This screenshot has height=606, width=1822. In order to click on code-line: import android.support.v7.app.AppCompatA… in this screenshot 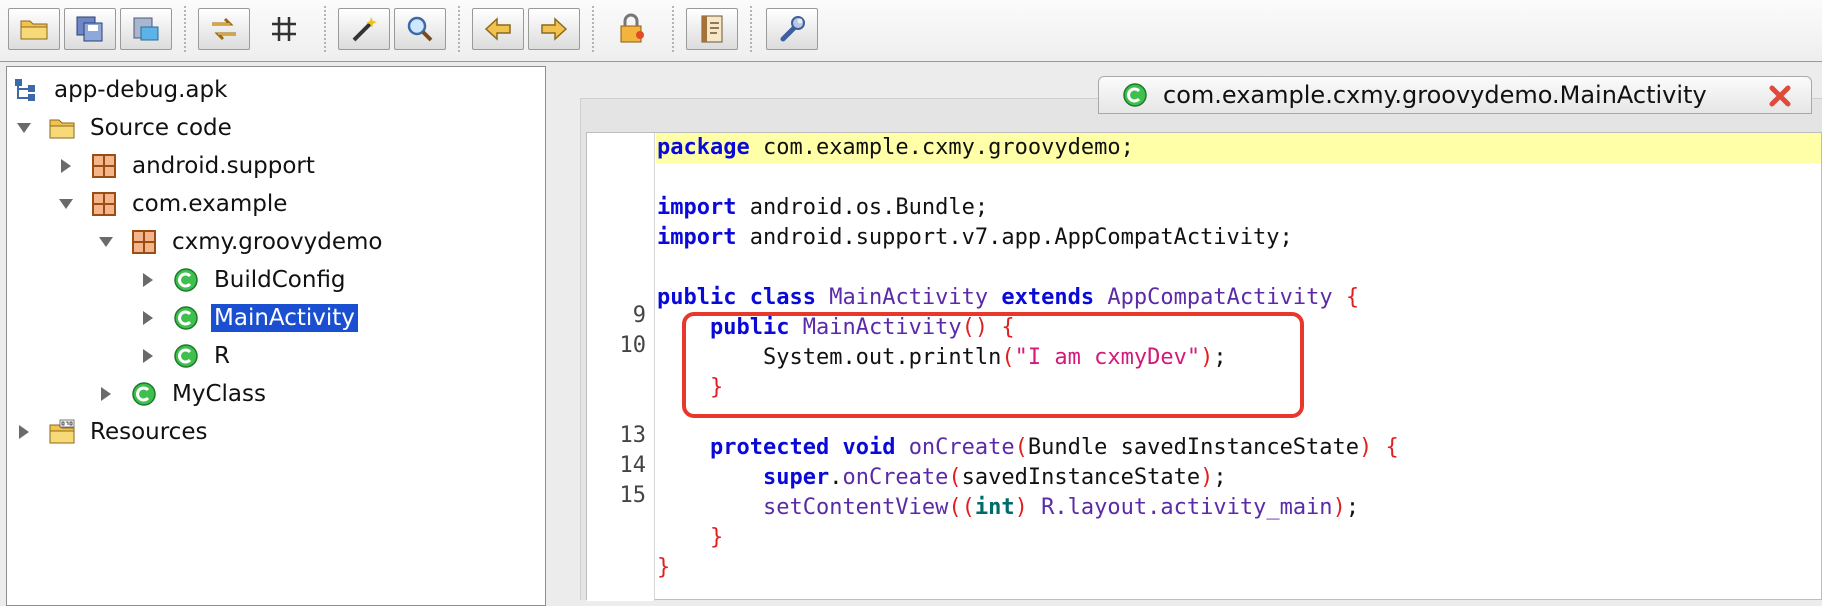, I will do `click(1238, 238)`.